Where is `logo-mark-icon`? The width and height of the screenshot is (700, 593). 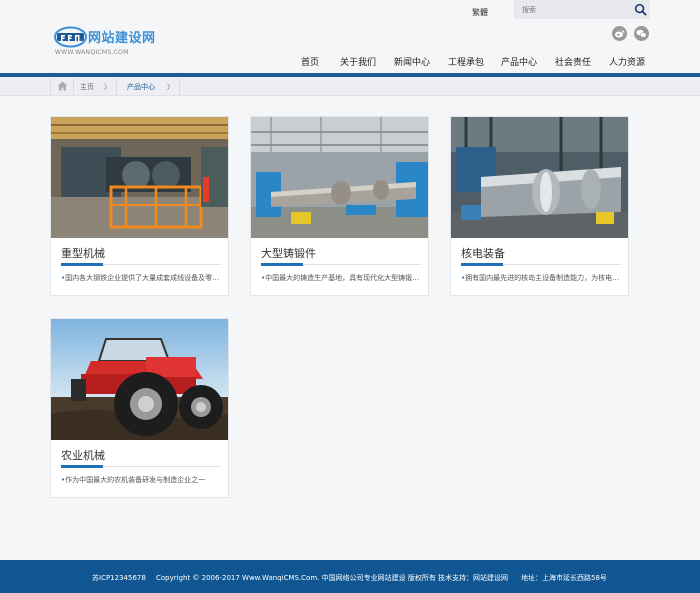
logo-mark-icon is located at coordinates (70, 37).